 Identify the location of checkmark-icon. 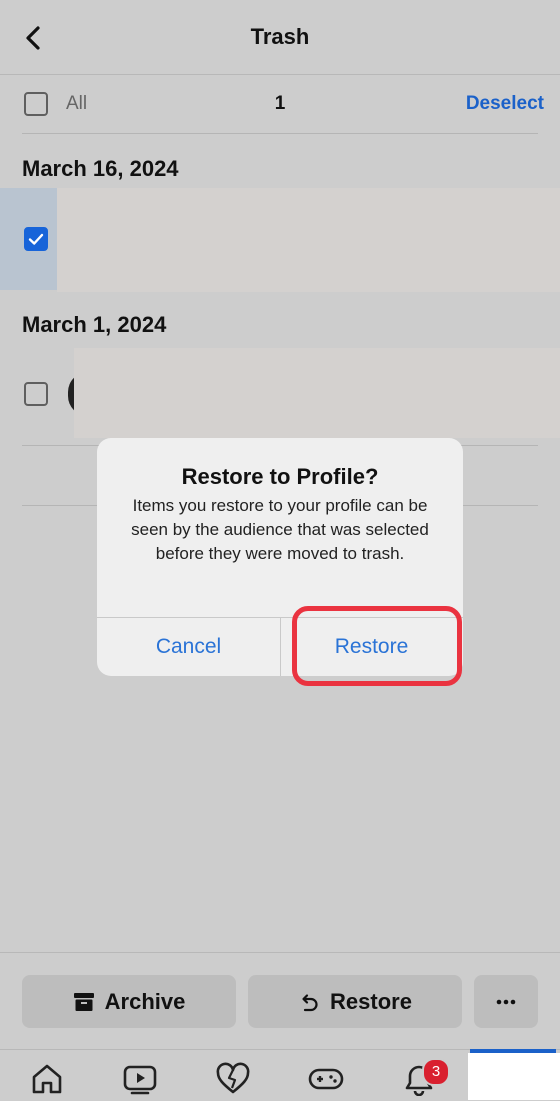
(36, 239).